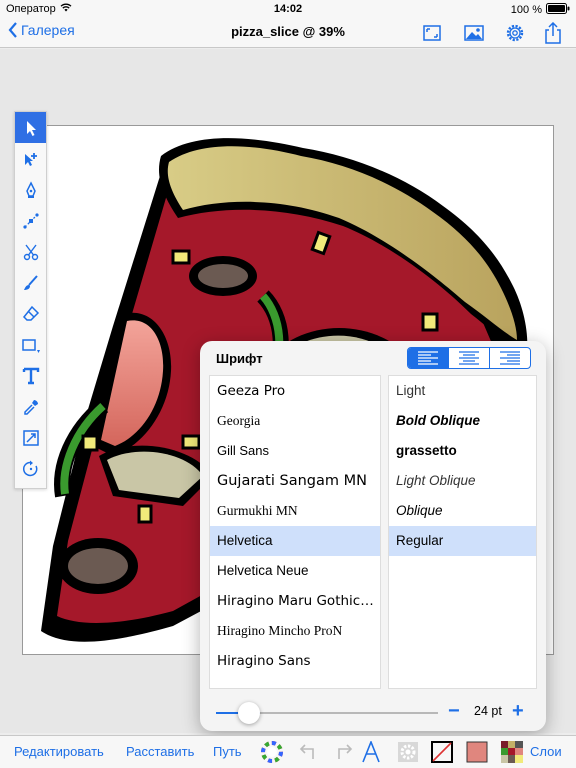 The height and width of the screenshot is (768, 576). Describe the element at coordinates (308, 752) in the screenshot. I see `undo-icon` at that location.